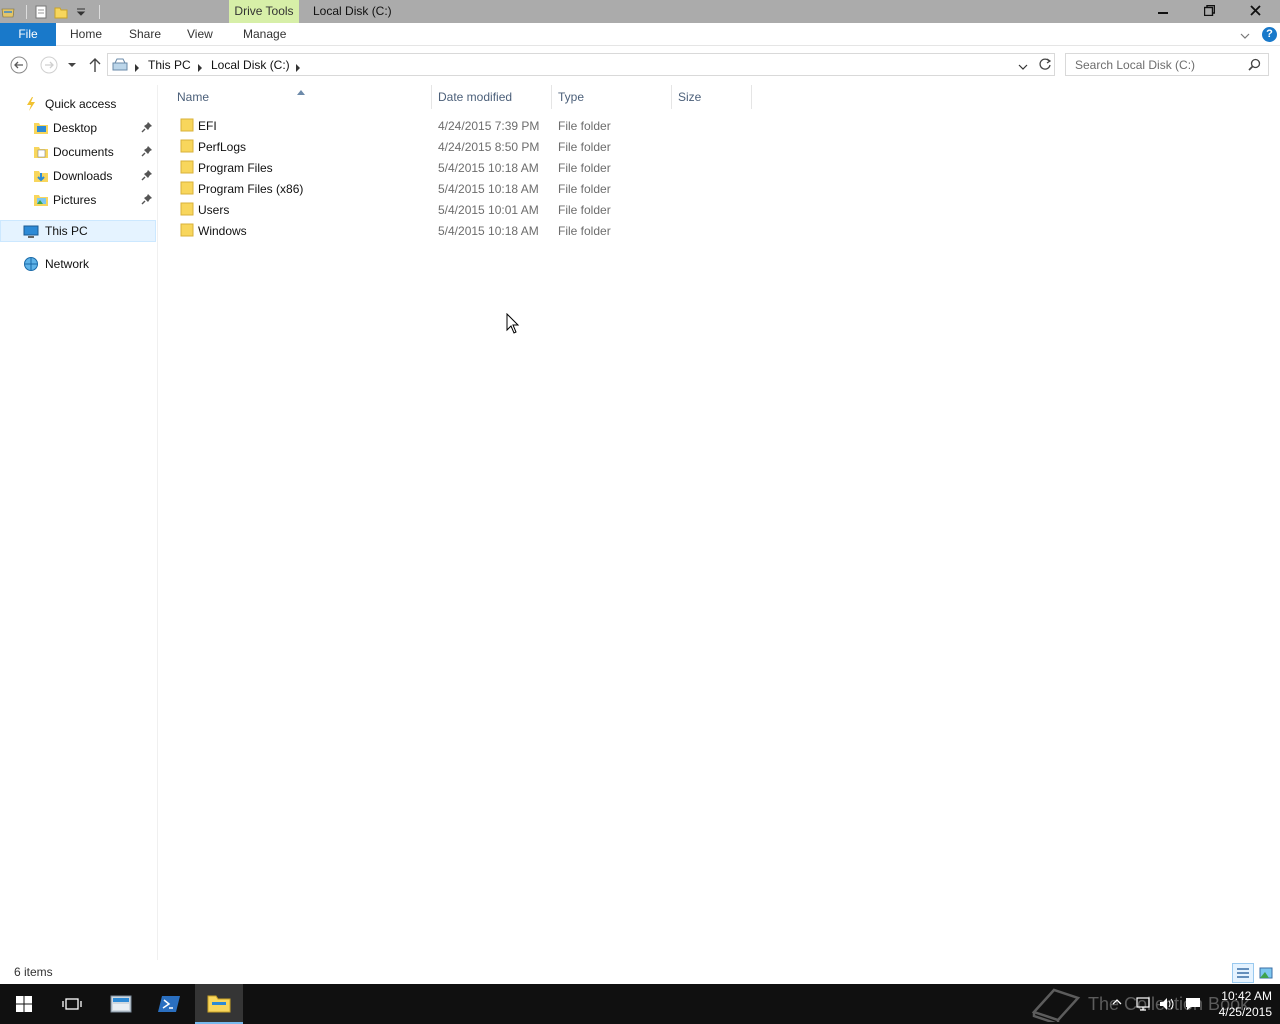 The width and height of the screenshot is (1280, 1024). Describe the element at coordinates (1254, 66) in the screenshot. I see `search-icon` at that location.